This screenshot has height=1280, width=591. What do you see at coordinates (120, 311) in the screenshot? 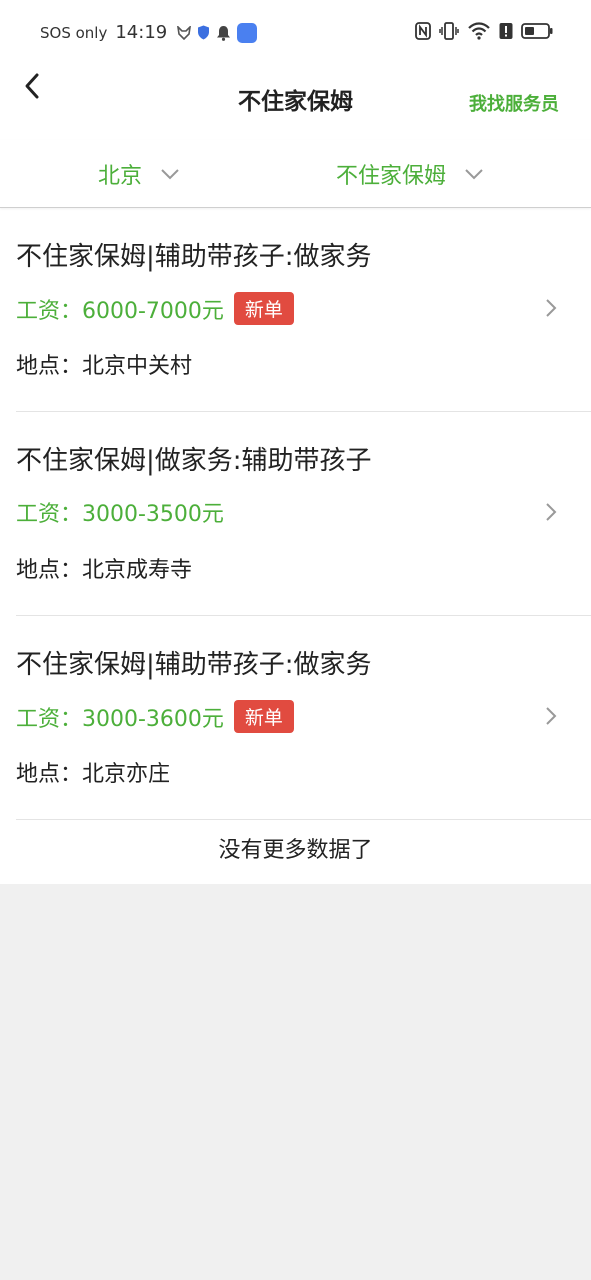
I see `job-salary: 工资：6000-7000元` at bounding box center [120, 311].